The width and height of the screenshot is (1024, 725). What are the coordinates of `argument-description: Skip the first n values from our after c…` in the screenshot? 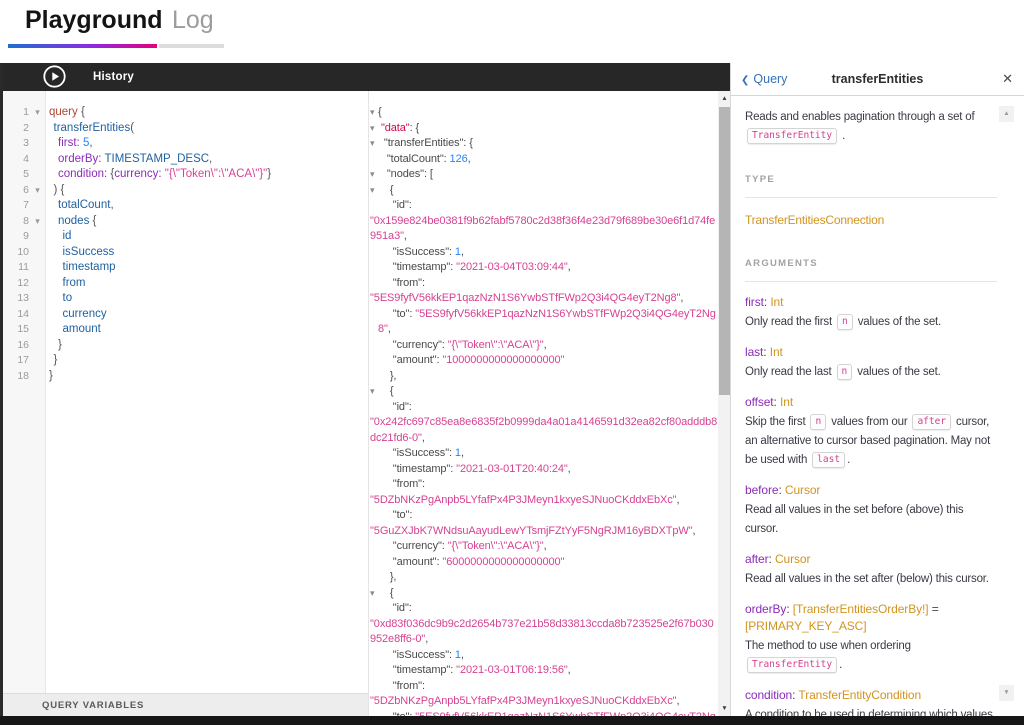 It's located at (868, 441).